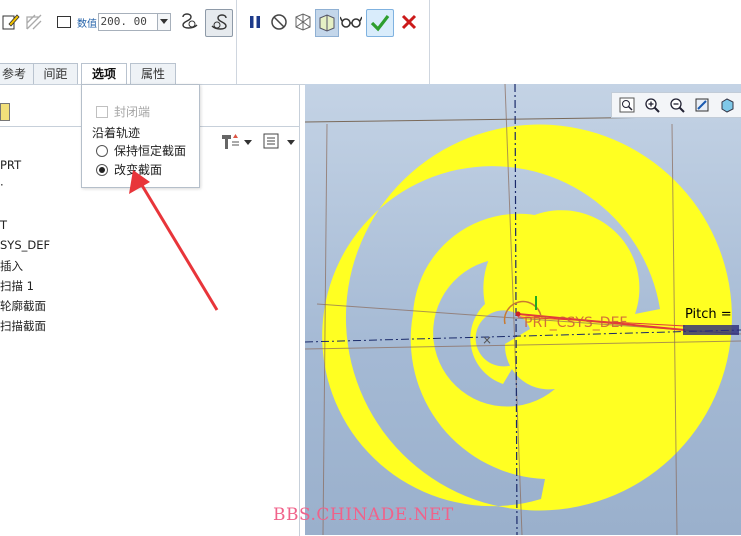 Image resolution: width=741 pixels, height=536 pixels. What do you see at coordinates (363, 515) in the screenshot?
I see `watermark: BBS.CHINADE.NET` at bounding box center [363, 515].